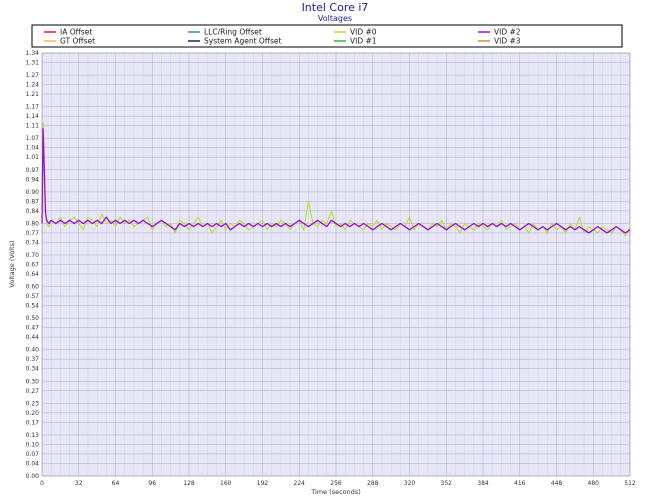 The width and height of the screenshot is (670, 502). Describe the element at coordinates (233, 32) in the screenshot. I see `legend-label: LLC/Ring Offset` at that location.